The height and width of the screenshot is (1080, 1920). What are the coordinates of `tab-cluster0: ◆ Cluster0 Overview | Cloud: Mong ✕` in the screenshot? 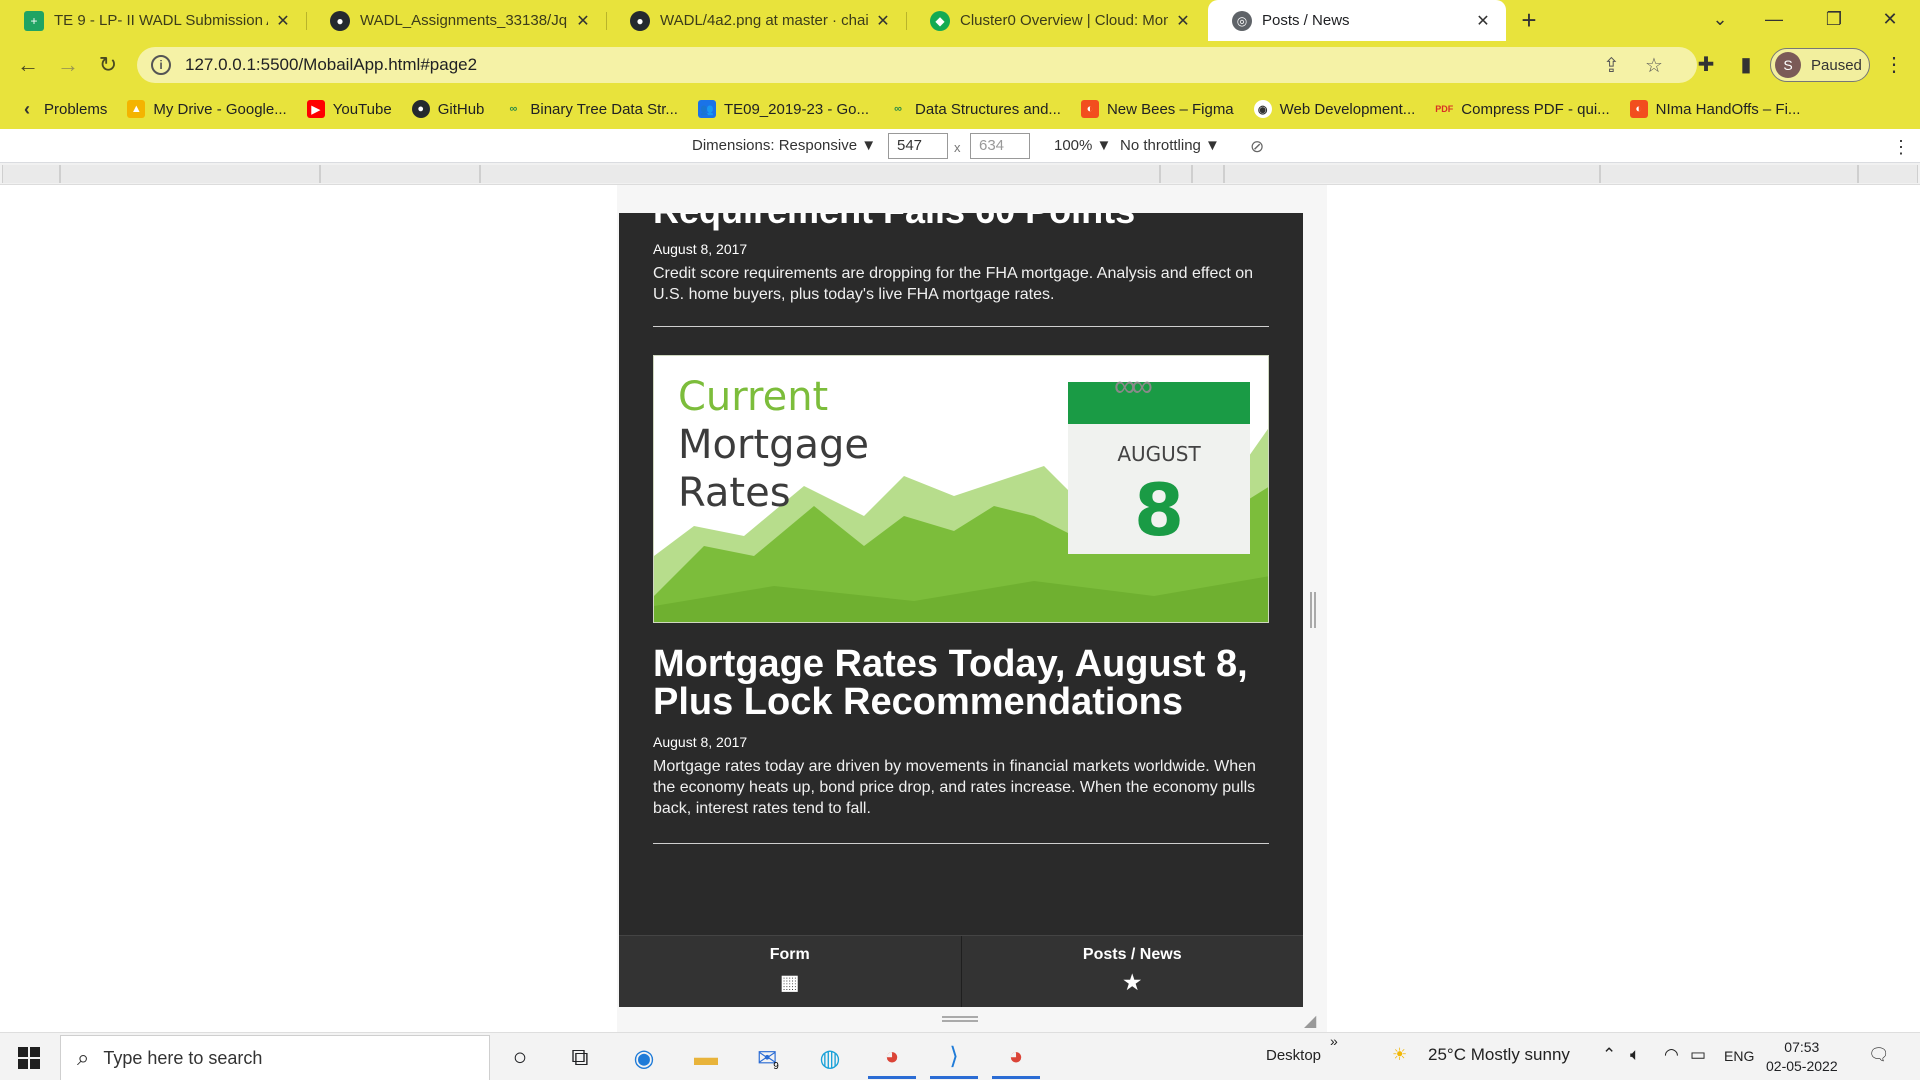 It's located at (1056, 20).